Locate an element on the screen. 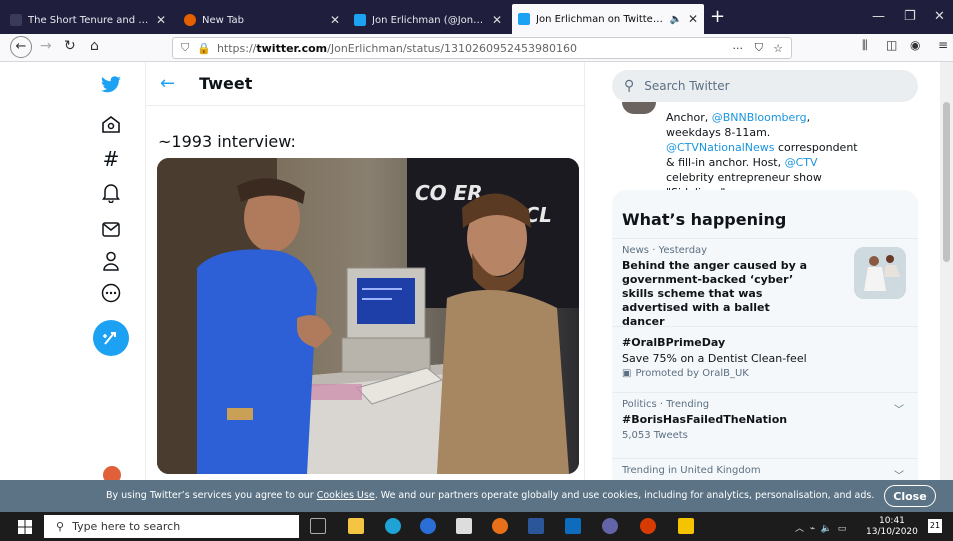 Image resolution: width=953 pixels, height=541 pixels. close-window-icon: ✕ is located at coordinates (939, 16).